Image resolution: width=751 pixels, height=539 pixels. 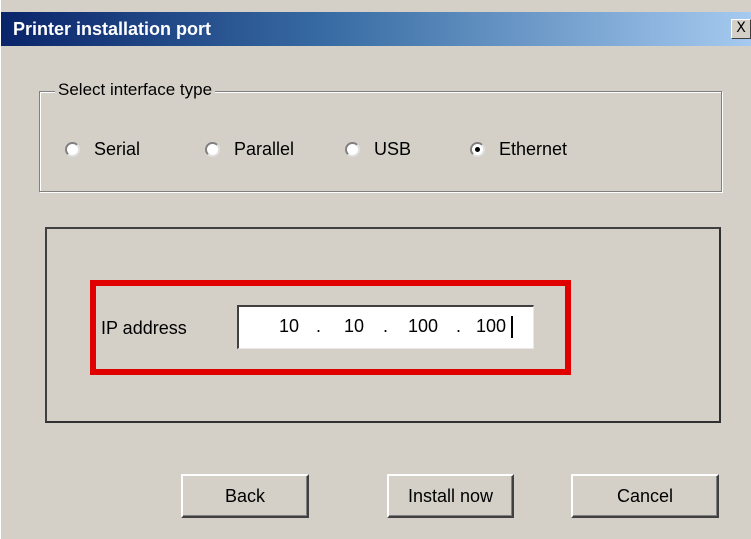 What do you see at coordinates (423, 326) in the screenshot?
I see `ip-octet-3: 100` at bounding box center [423, 326].